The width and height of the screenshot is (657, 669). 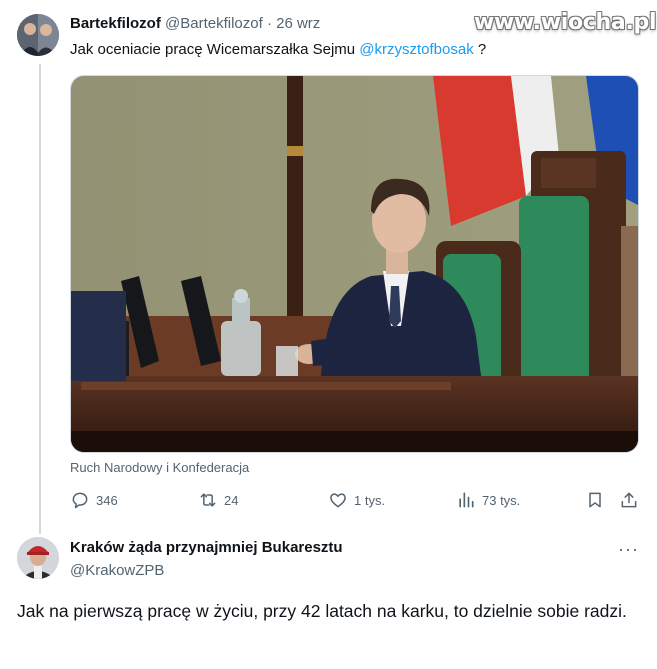 What do you see at coordinates (115, 23) in the screenshot?
I see `author-name: Bartekfilozof` at bounding box center [115, 23].